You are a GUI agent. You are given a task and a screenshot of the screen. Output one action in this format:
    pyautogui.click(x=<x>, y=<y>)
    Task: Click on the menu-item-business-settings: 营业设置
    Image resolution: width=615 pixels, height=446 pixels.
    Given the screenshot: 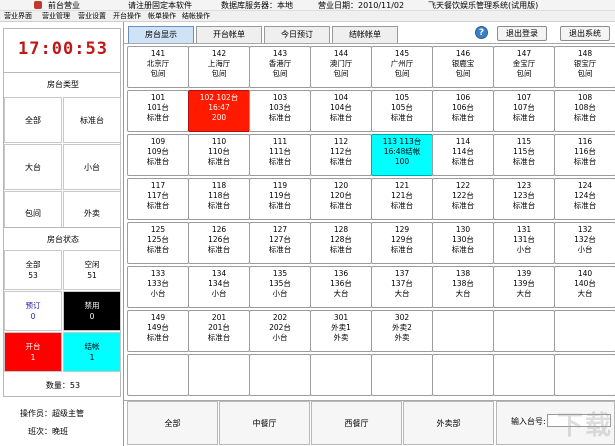 What is the action you would take?
    pyautogui.click(x=92, y=16)
    